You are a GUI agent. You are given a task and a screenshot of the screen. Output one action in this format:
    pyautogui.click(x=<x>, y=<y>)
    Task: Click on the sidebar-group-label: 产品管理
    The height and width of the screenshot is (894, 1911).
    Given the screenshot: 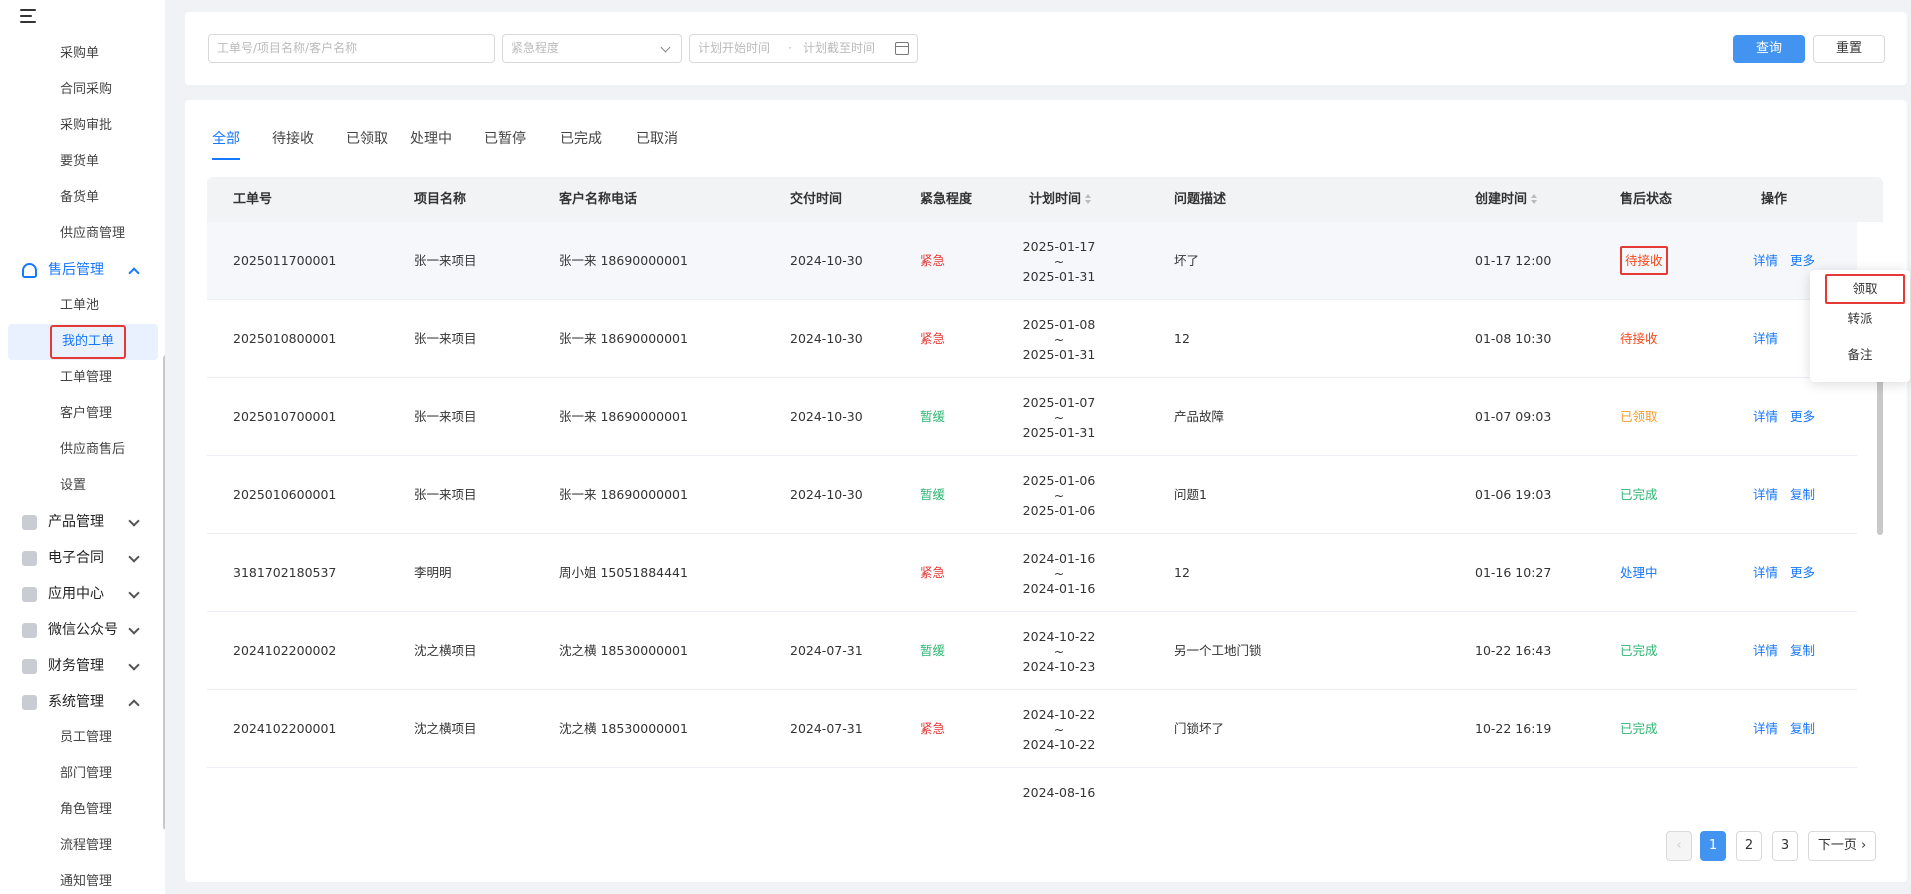 What is the action you would take?
    pyautogui.click(x=76, y=522)
    